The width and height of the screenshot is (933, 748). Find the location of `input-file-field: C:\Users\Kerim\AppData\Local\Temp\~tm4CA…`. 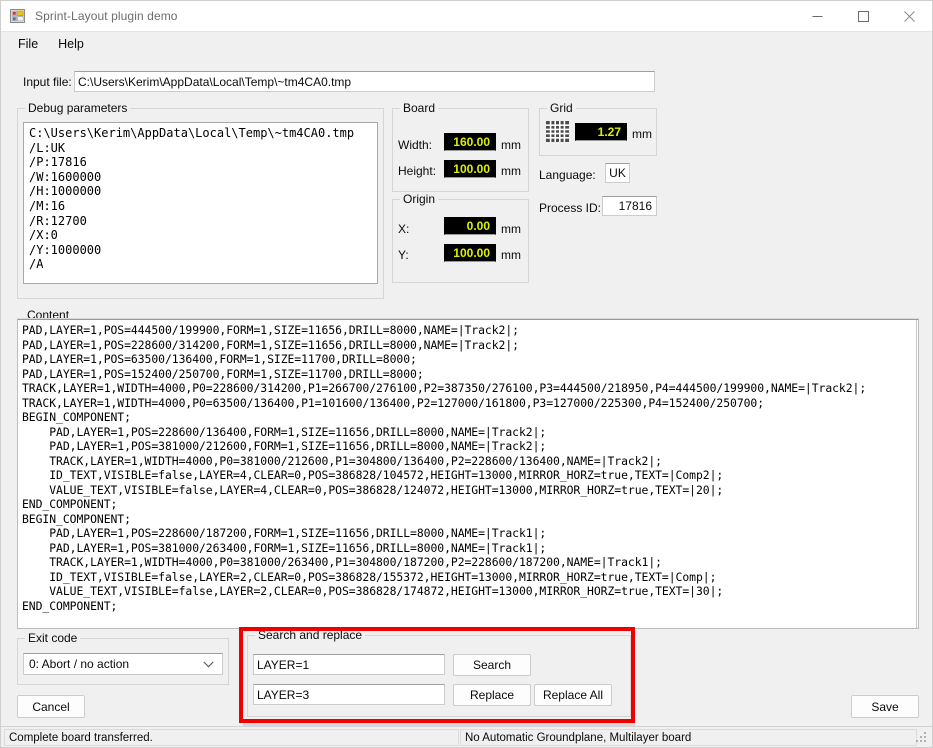

input-file-field: C:\Users\Kerim\AppData\Local\Temp\~tm4CA… is located at coordinates (364, 81).